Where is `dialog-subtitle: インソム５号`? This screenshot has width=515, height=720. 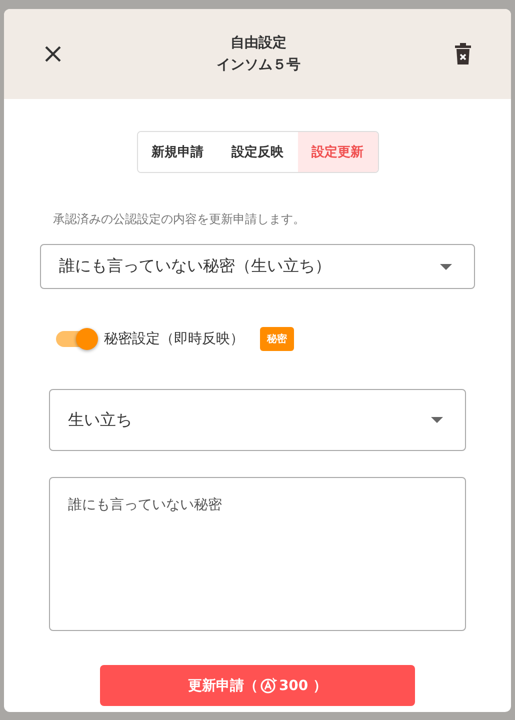
dialog-subtitle: インソム５号 is located at coordinates (258, 65).